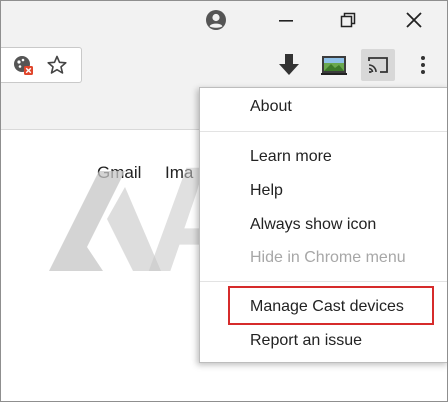 The width and height of the screenshot is (448, 402). What do you see at coordinates (179, 173) in the screenshot?
I see `images-link: Ima` at bounding box center [179, 173].